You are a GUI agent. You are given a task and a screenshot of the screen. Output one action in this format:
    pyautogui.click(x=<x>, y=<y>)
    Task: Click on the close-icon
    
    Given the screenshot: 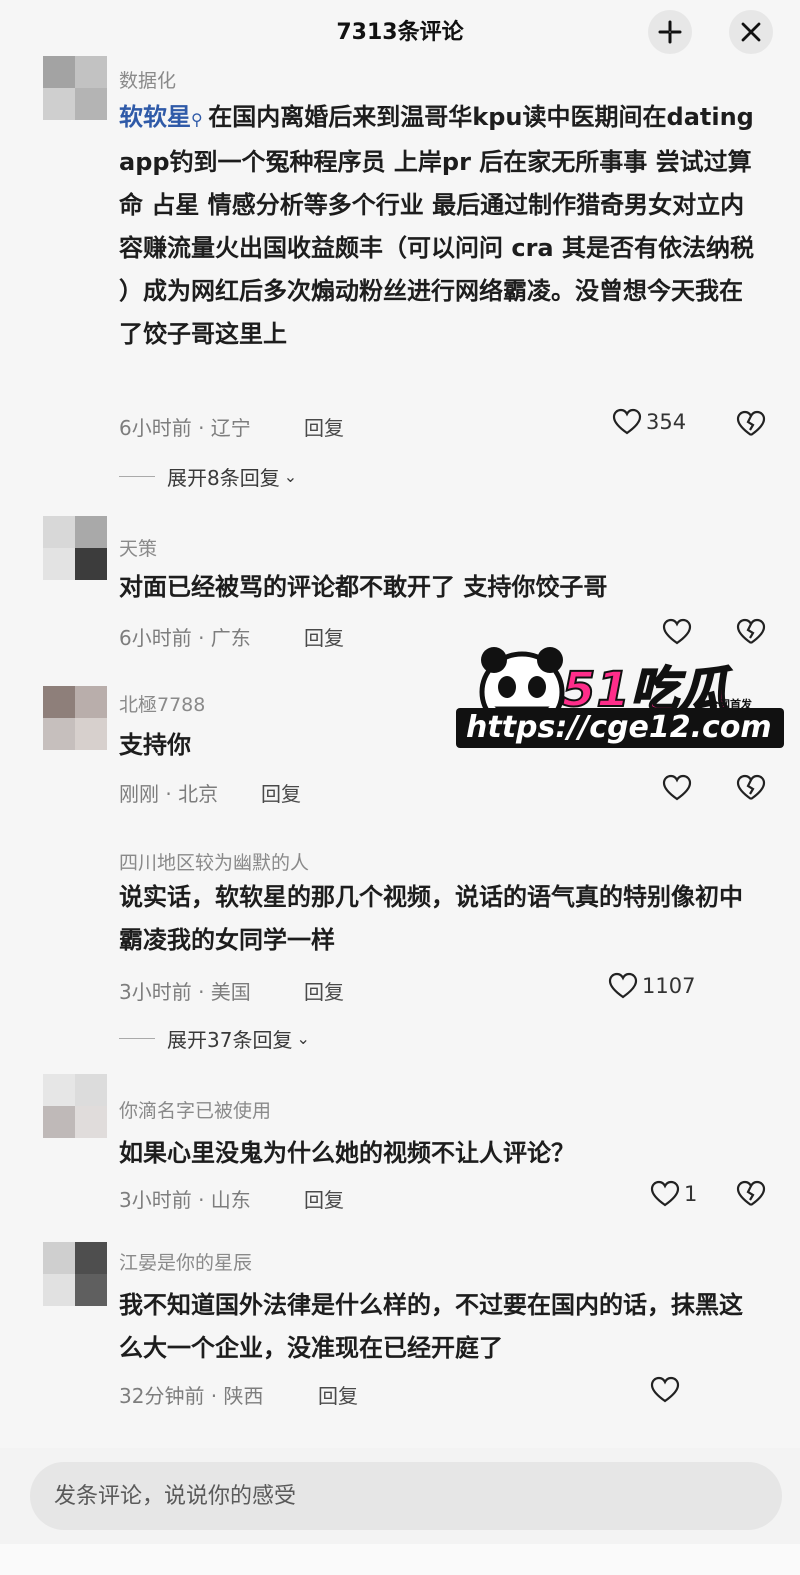 What is the action you would take?
    pyautogui.click(x=751, y=32)
    